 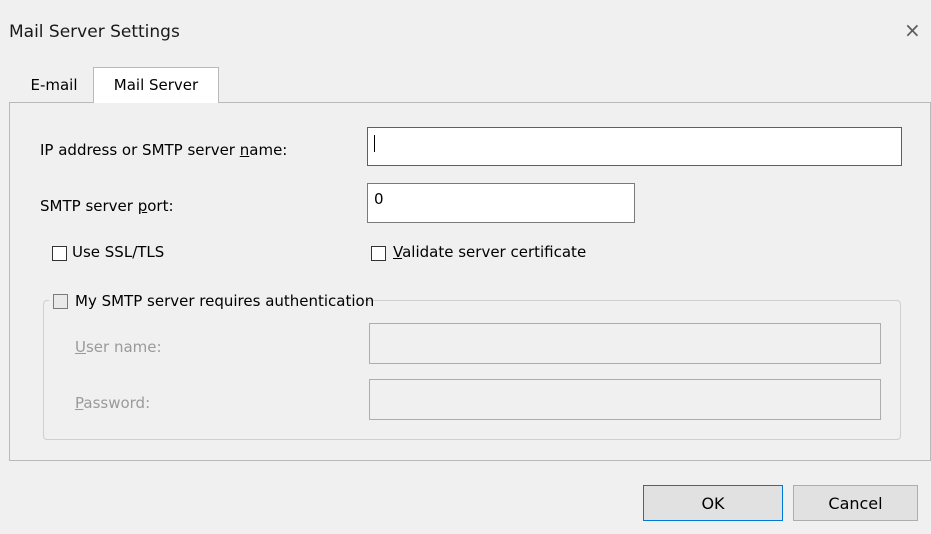 What do you see at coordinates (625, 343) in the screenshot?
I see `user-name-input` at bounding box center [625, 343].